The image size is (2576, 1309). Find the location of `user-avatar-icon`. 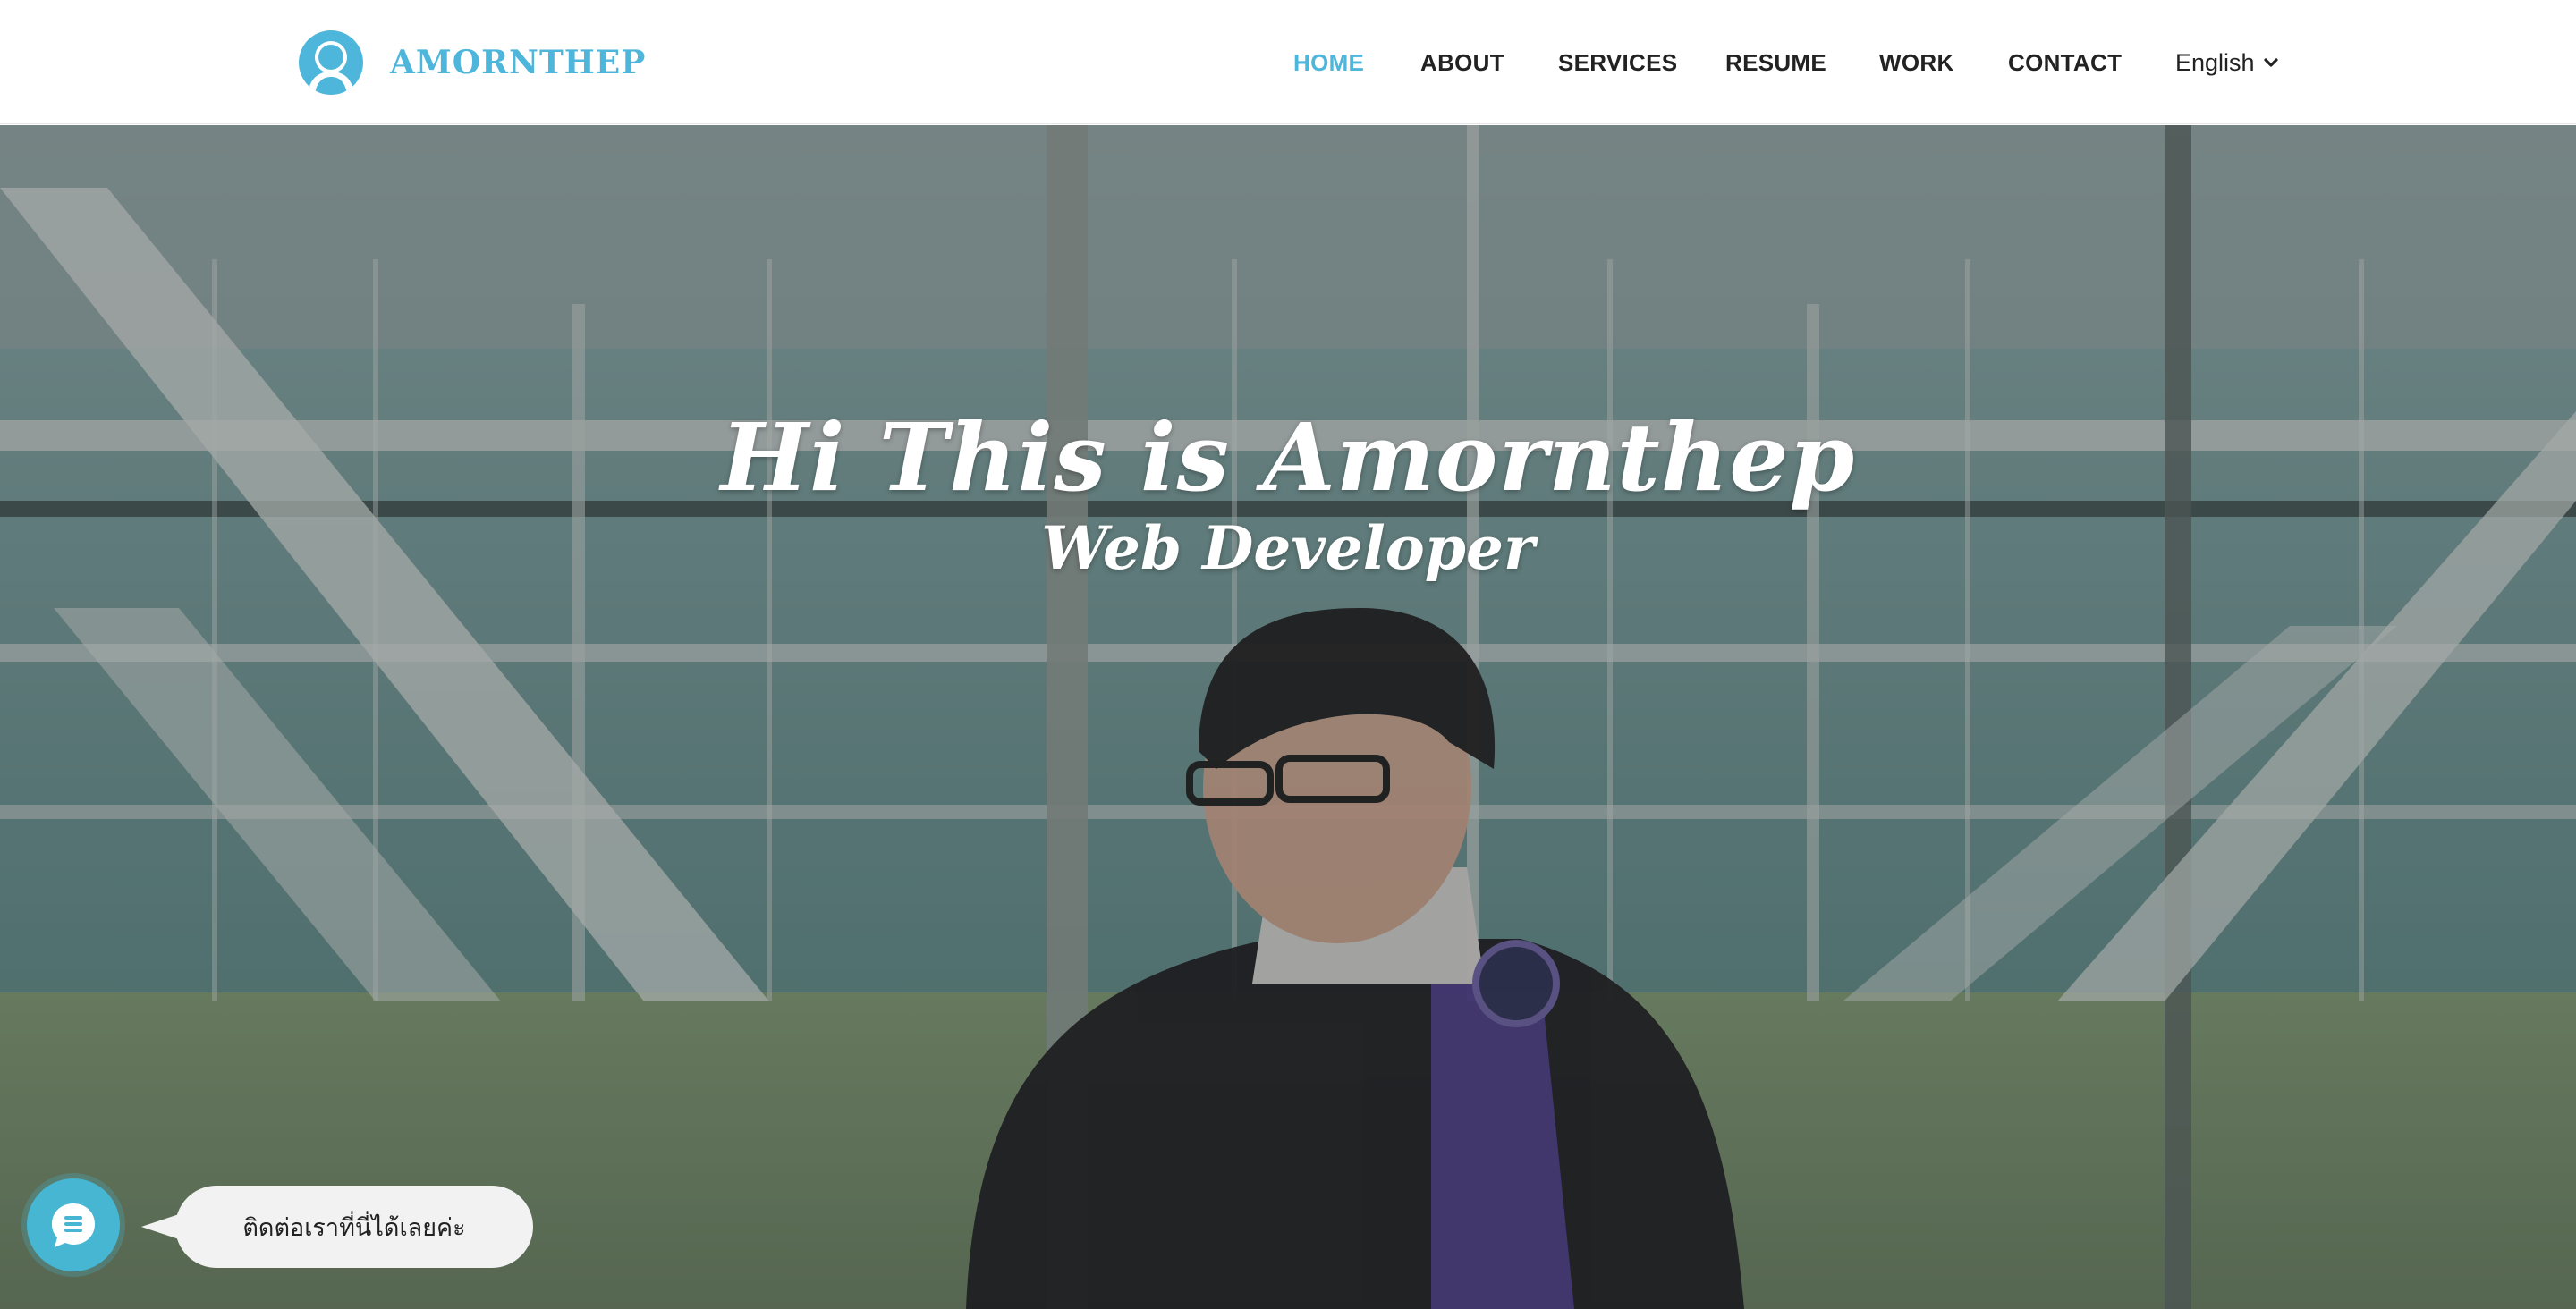

user-avatar-icon is located at coordinates (331, 62).